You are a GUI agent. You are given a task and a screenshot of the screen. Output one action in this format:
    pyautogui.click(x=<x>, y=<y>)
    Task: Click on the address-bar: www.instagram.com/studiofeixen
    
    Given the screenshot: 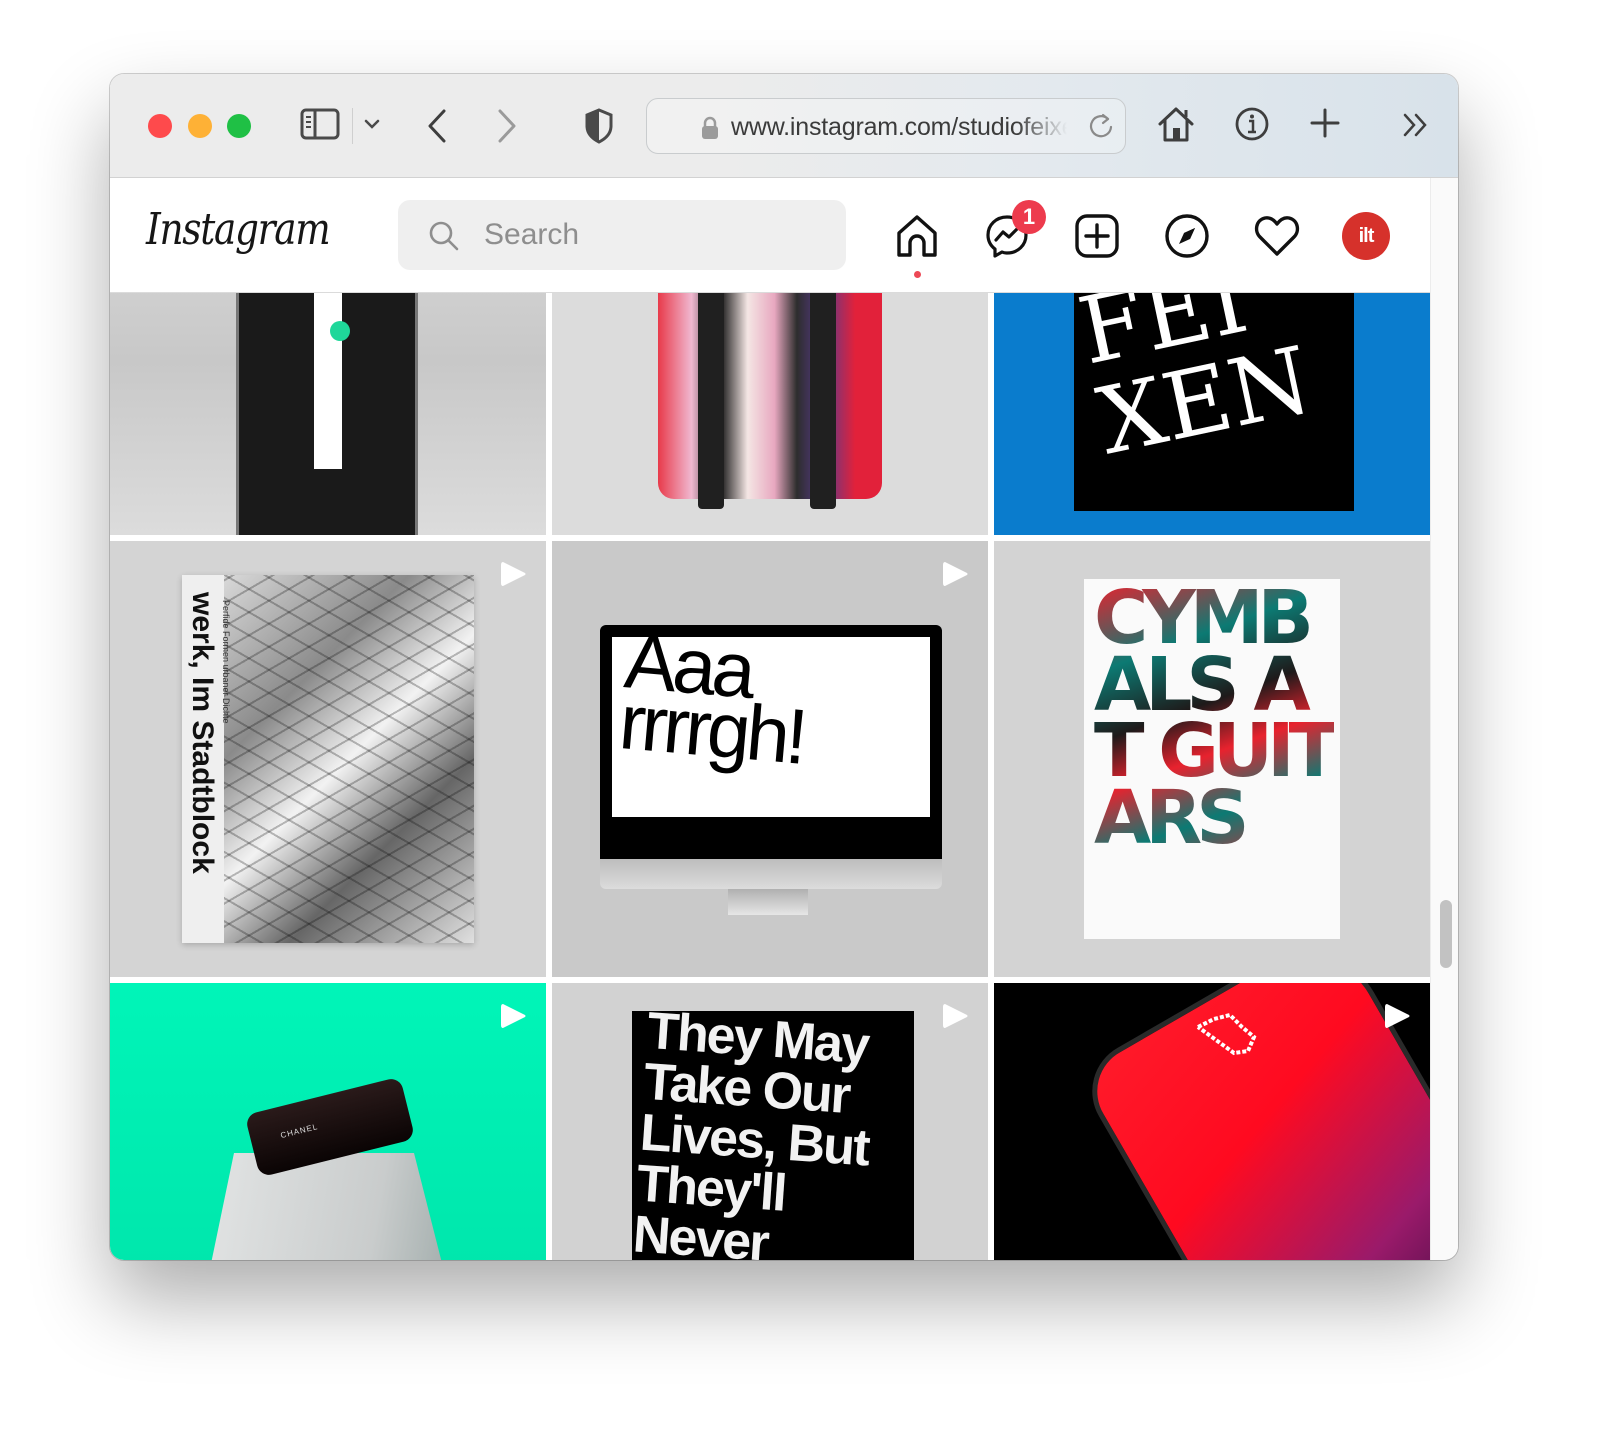 What is the action you would take?
    pyautogui.click(x=886, y=126)
    